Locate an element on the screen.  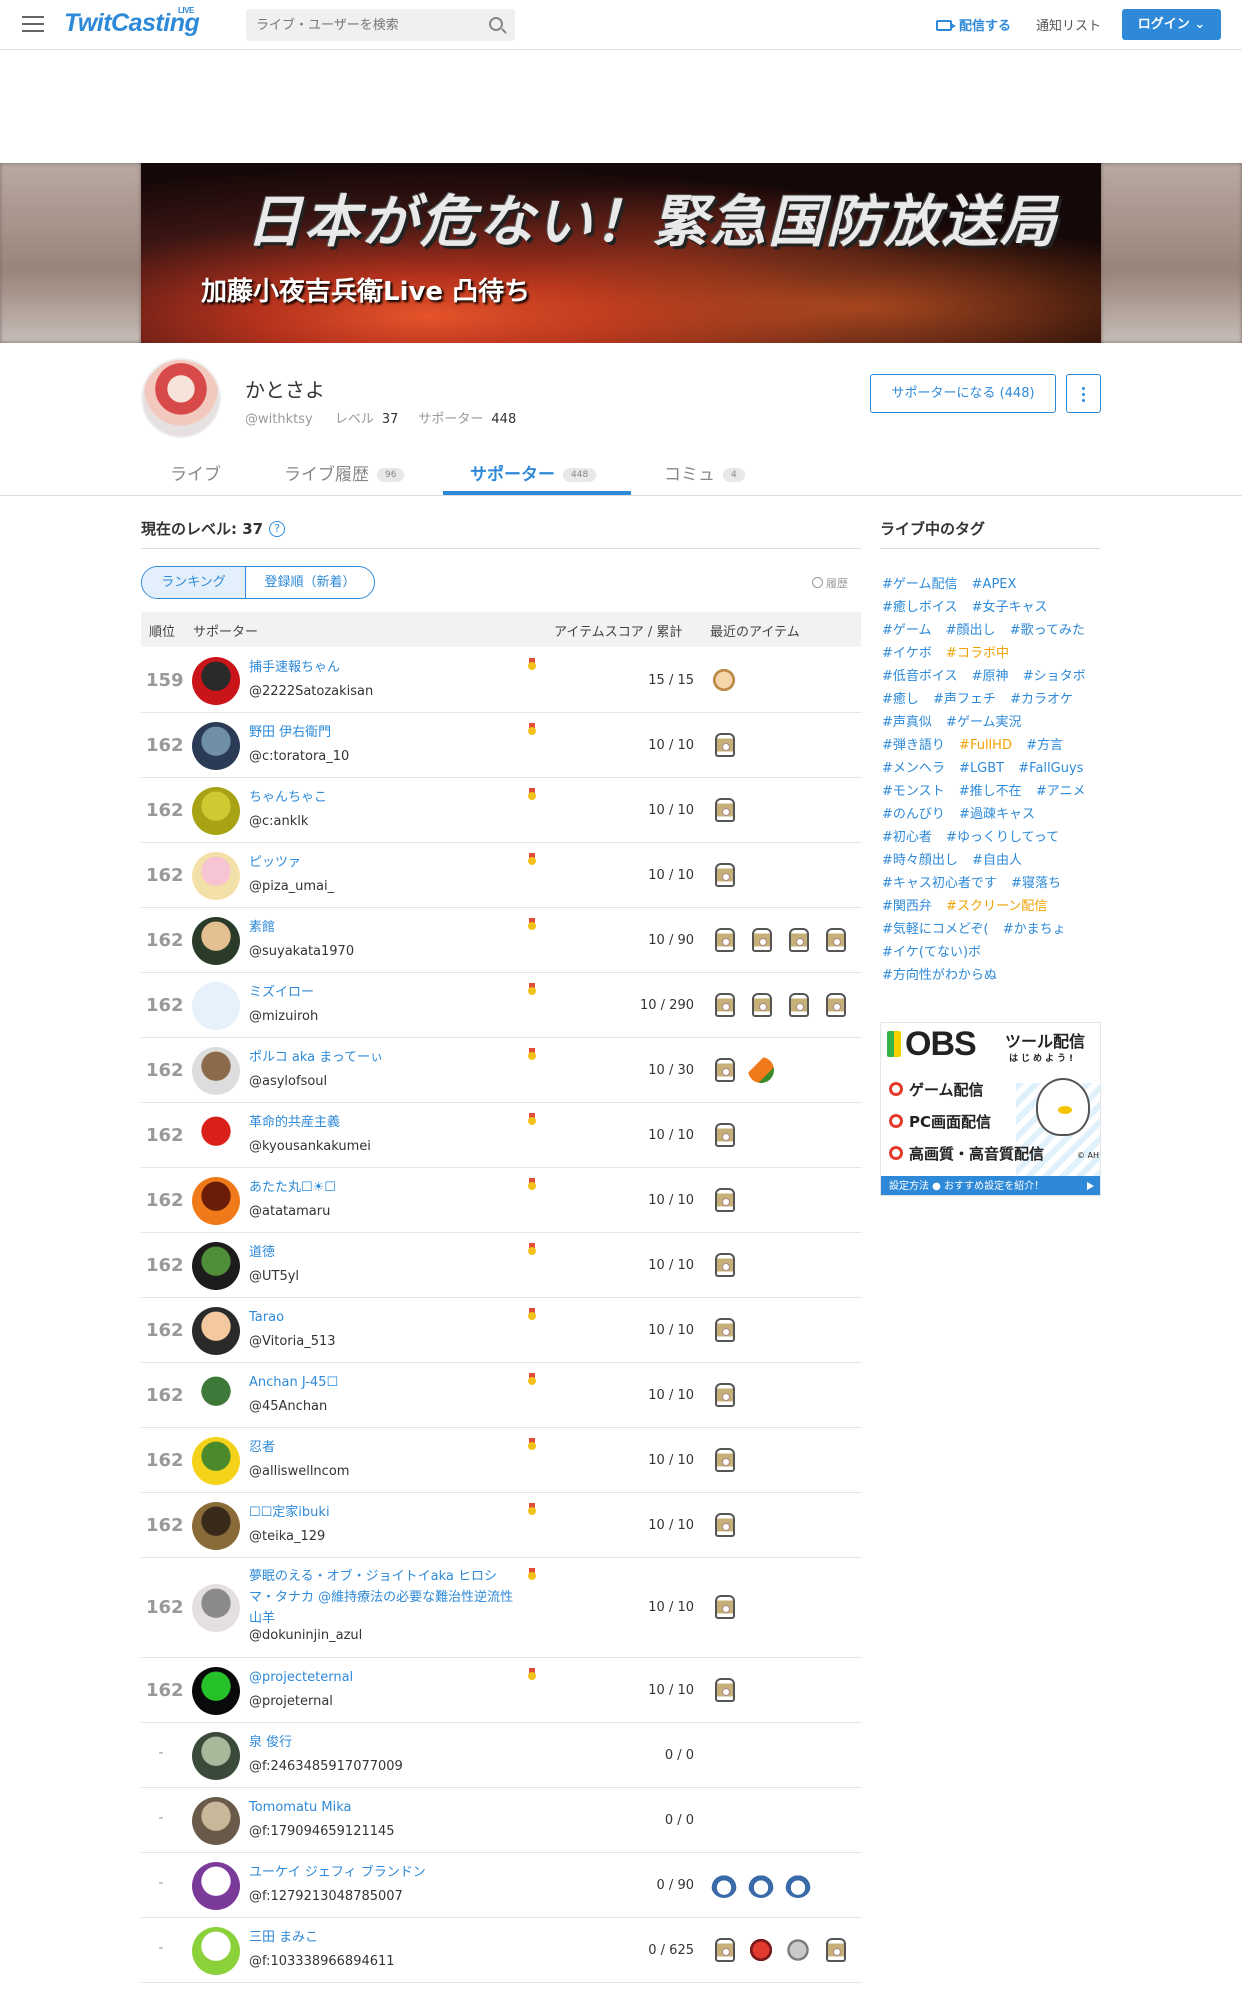
supporter-name: Tarao is located at coordinates (385, 1317).